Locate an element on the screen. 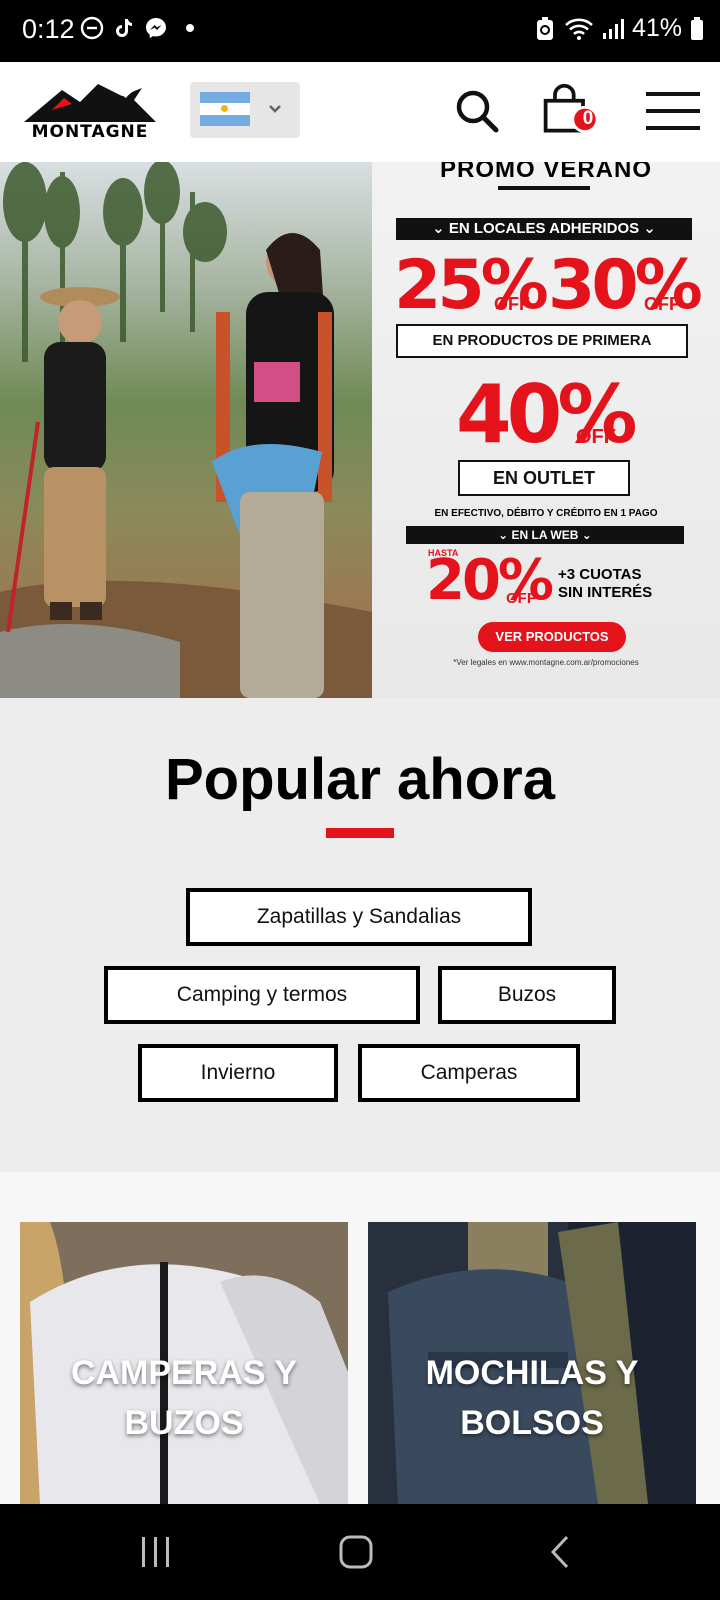  popular-title: Popular ahora is located at coordinates (360, 779).